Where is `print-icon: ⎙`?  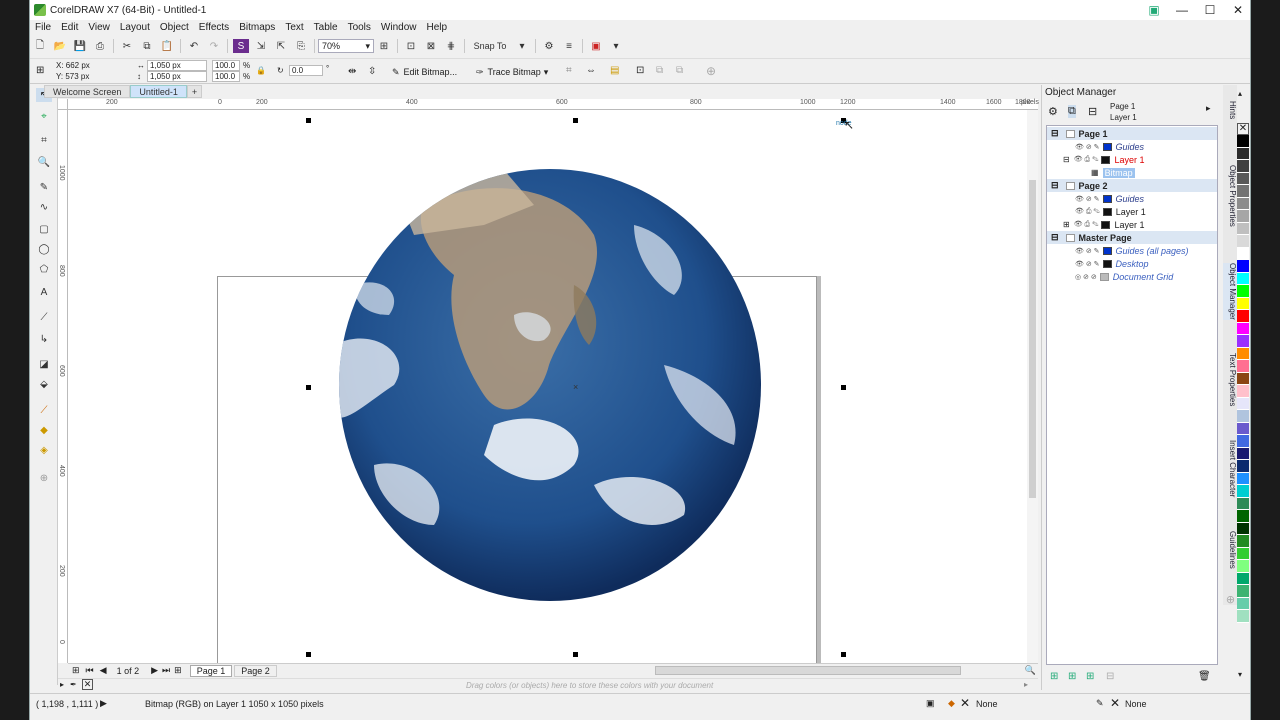
print-icon: ⎙ is located at coordinates (100, 46).